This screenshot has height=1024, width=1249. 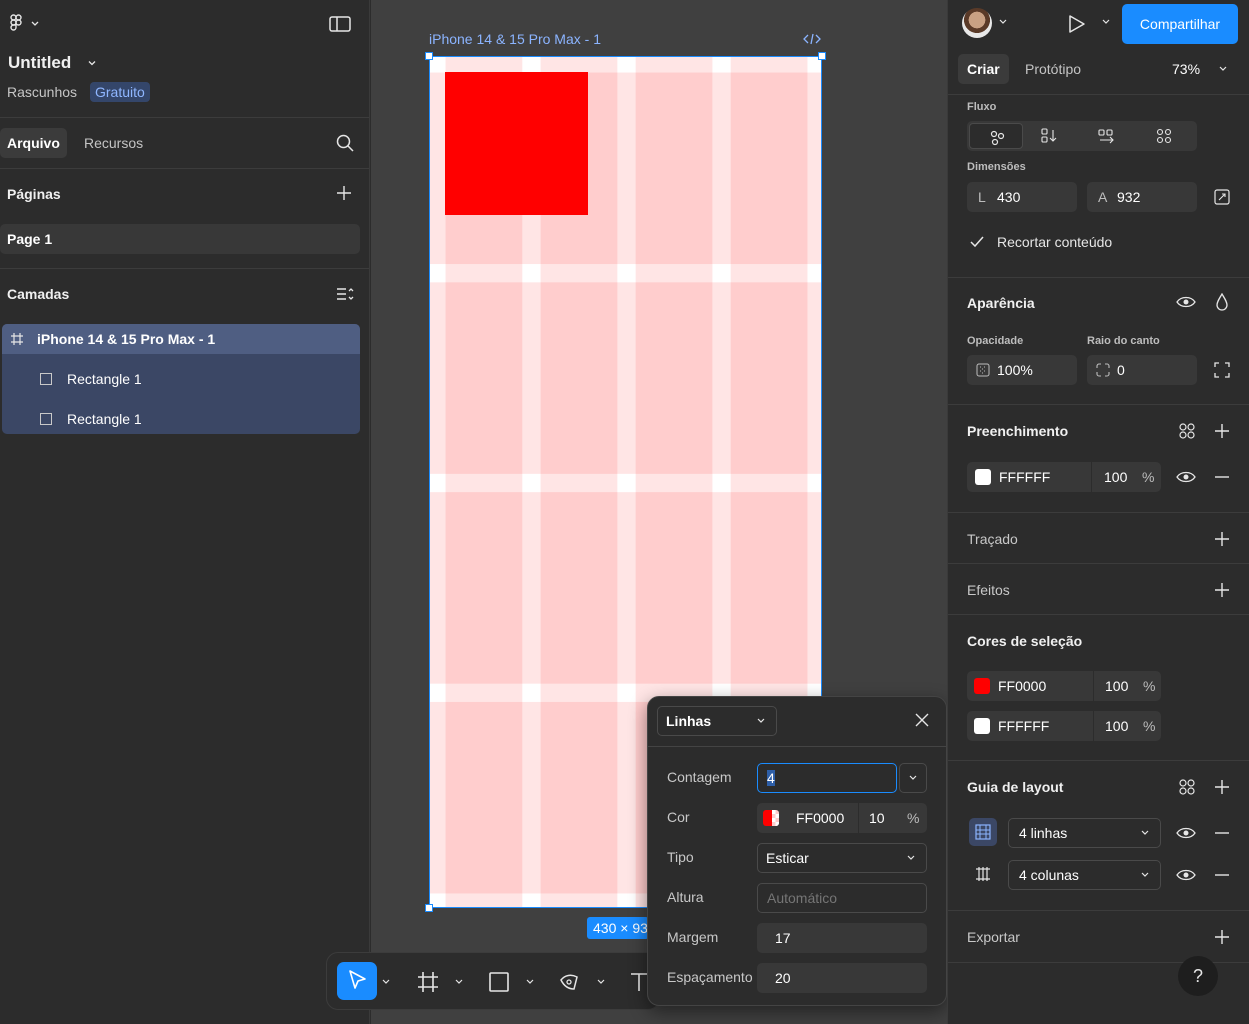 What do you see at coordinates (1084, 875) in the screenshot?
I see `columns-guide-select: 4 colunas` at bounding box center [1084, 875].